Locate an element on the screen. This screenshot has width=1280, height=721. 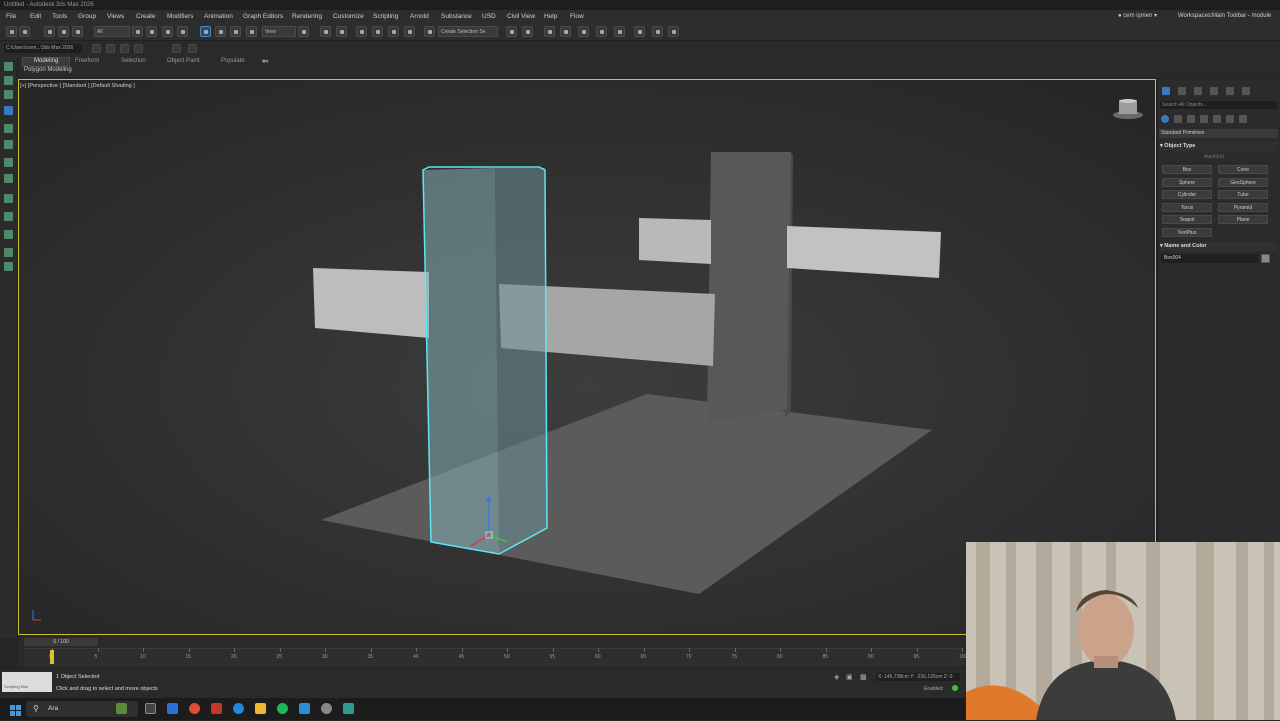
selection-filter-dropdown: All is located at coordinates (112, 31).